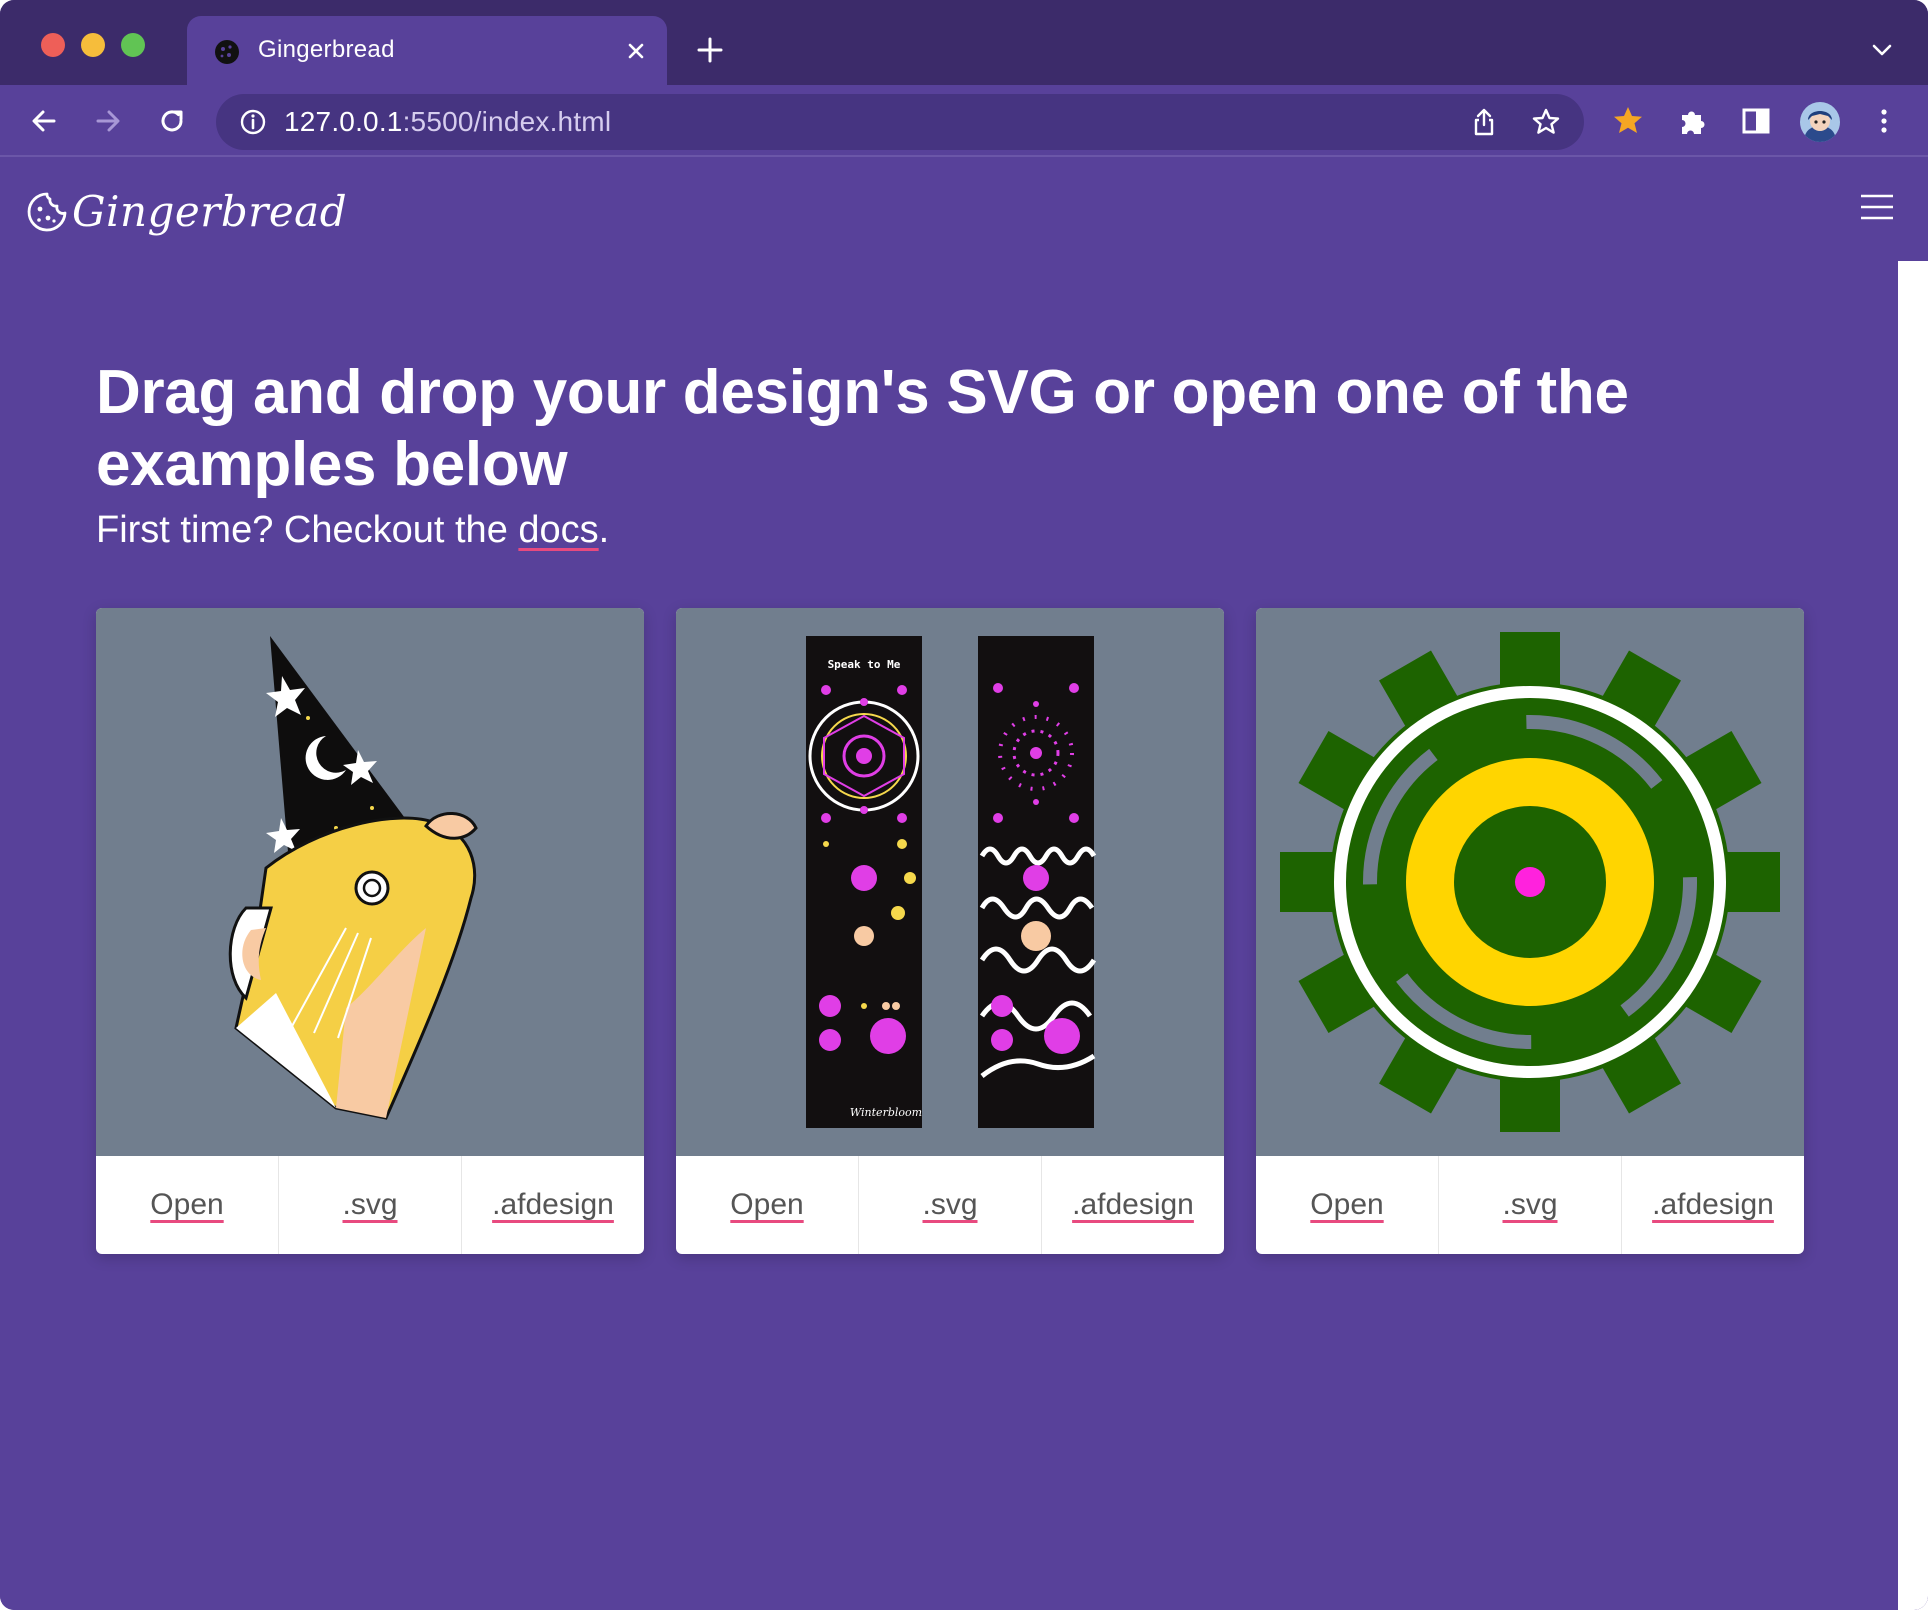 The height and width of the screenshot is (1610, 1928). What do you see at coordinates (44, 121) in the screenshot?
I see `back-arrow-icon` at bounding box center [44, 121].